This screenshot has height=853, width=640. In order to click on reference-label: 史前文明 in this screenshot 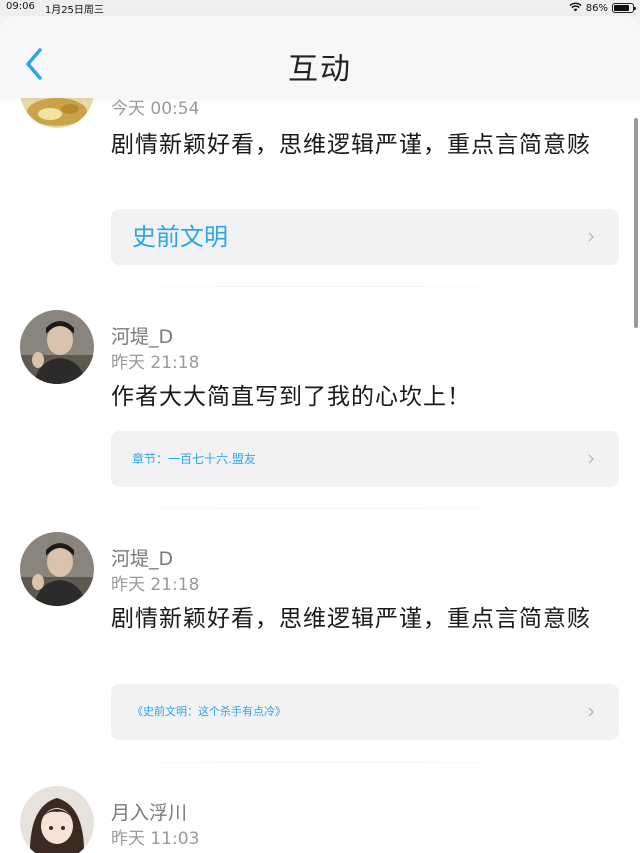, I will do `click(180, 237)`.